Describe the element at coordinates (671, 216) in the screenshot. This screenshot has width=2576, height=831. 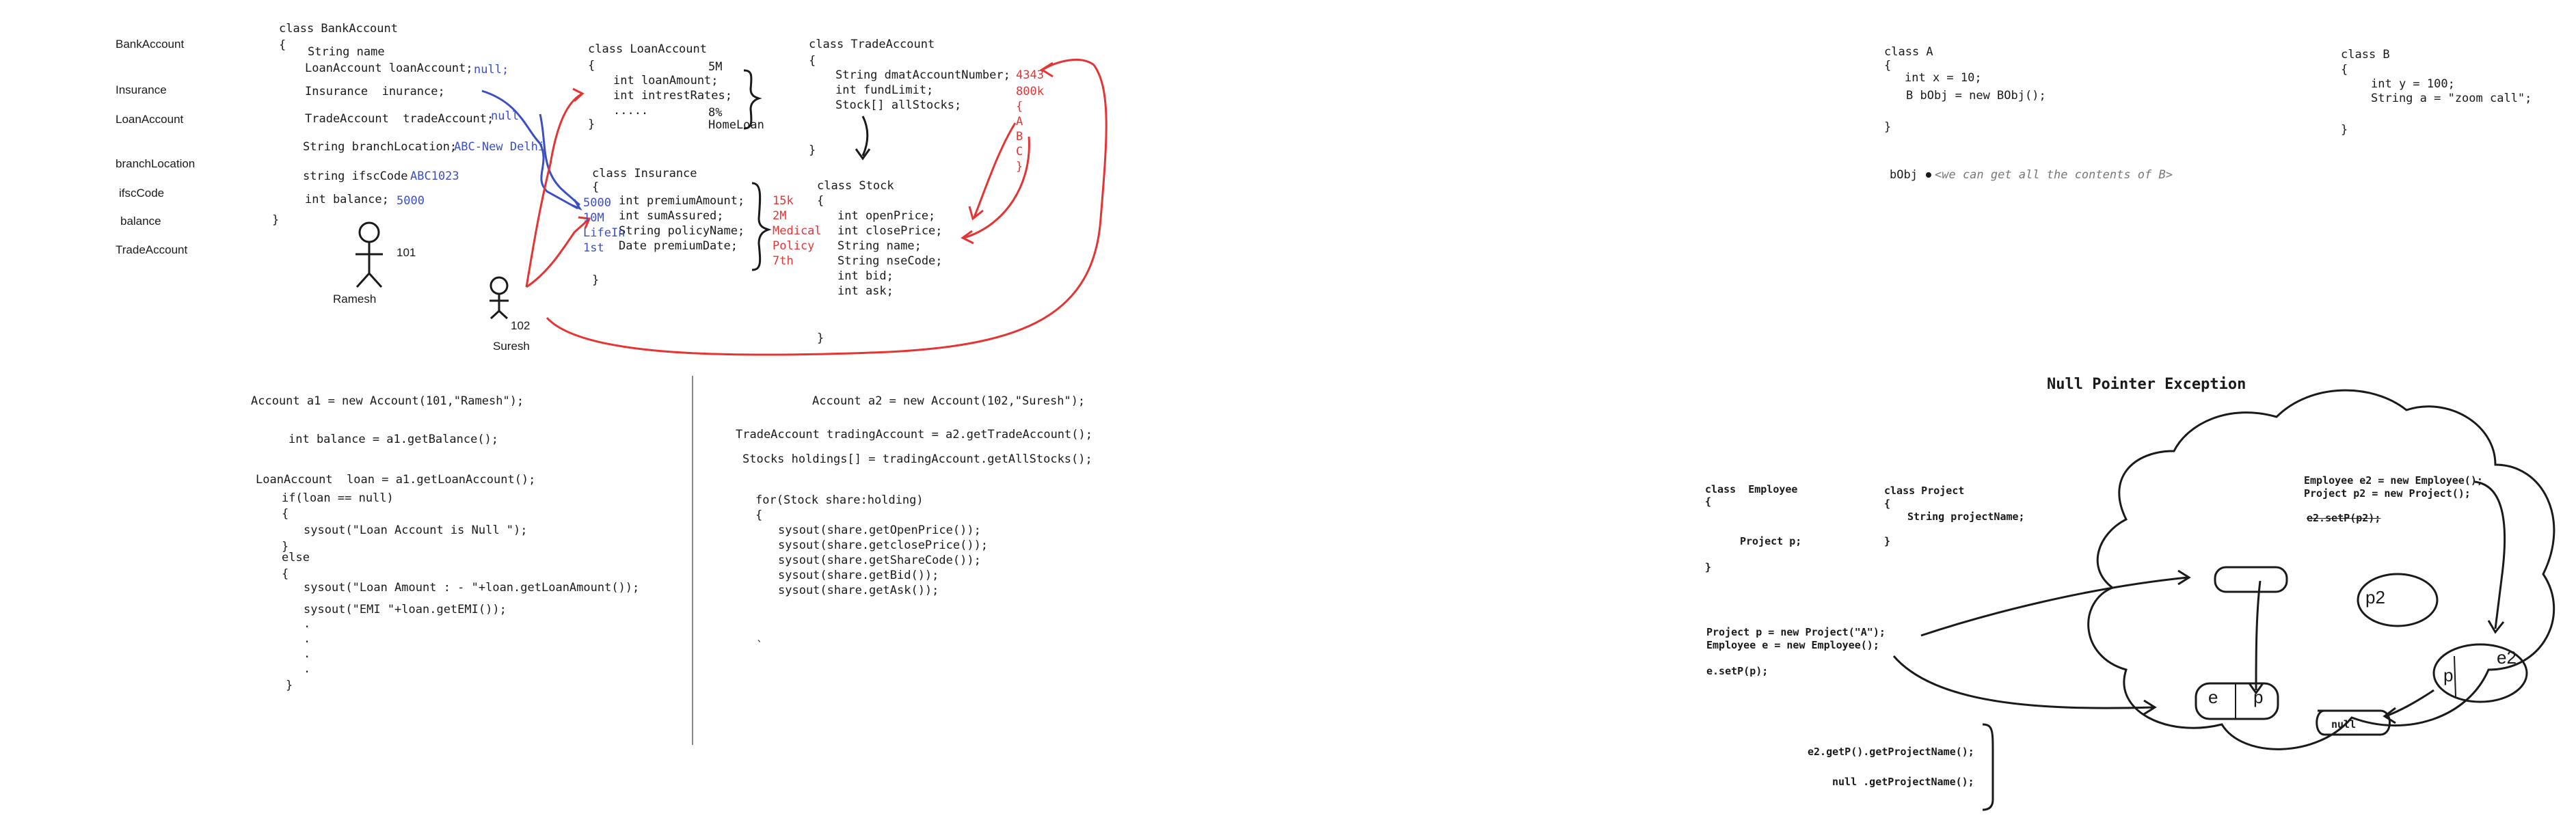
I see `insurance-field-sum: int sumAssured;` at that location.